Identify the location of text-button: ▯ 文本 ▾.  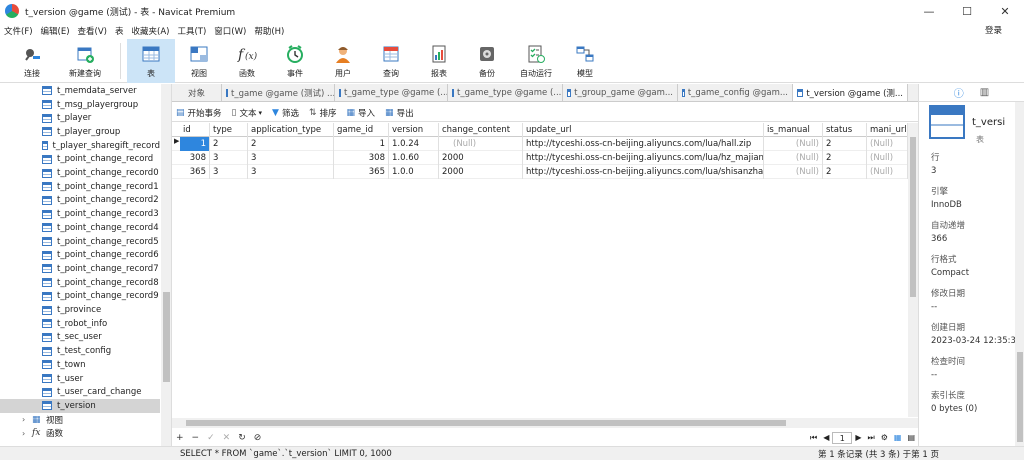
(247, 113).